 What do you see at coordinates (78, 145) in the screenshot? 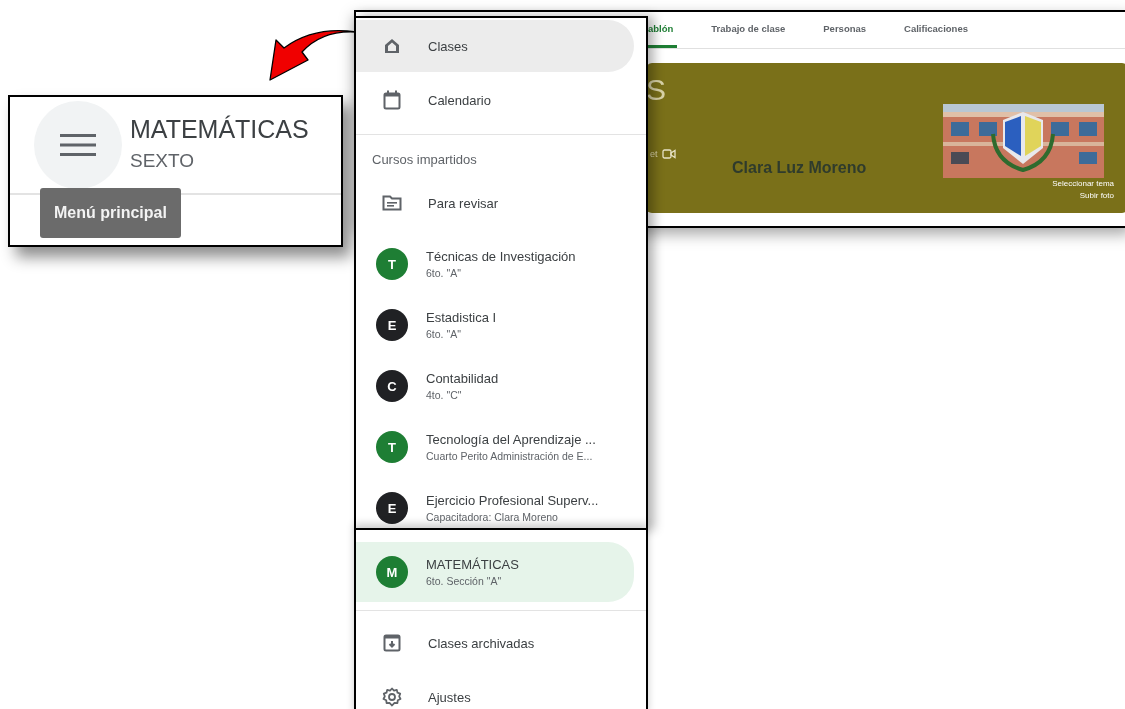
I see `menu-icon` at bounding box center [78, 145].